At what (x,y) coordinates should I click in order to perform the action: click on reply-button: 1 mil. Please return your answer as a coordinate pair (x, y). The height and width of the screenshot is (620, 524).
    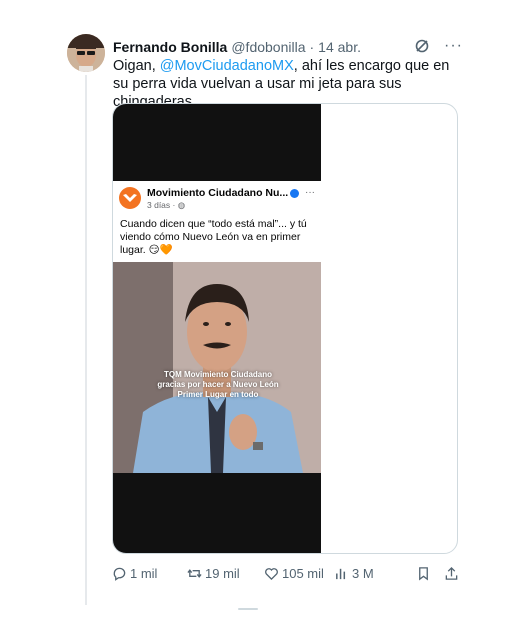
    Looking at the image, I should click on (134, 573).